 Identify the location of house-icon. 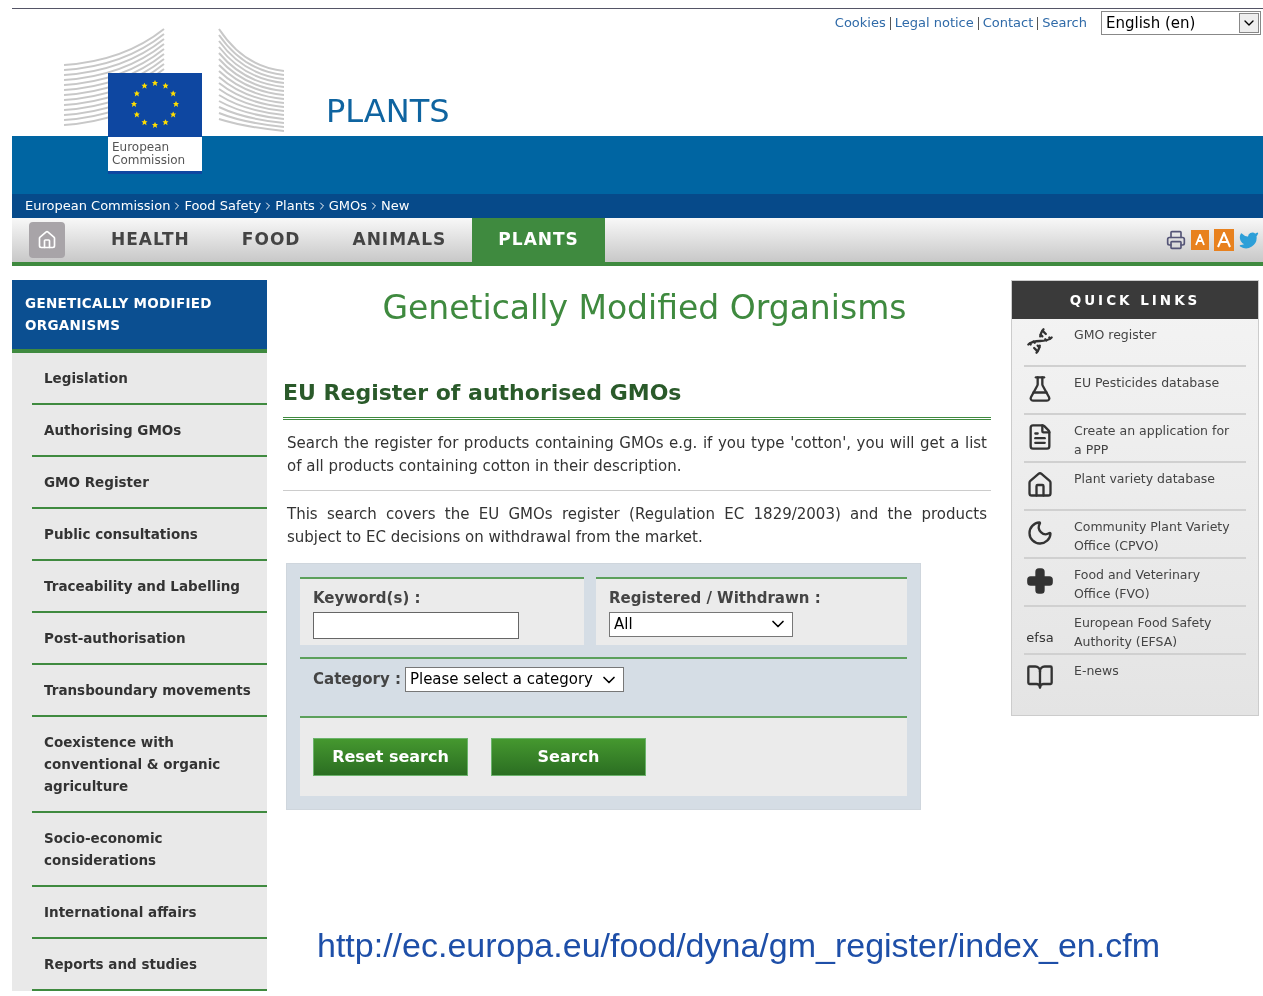
(1040, 485).